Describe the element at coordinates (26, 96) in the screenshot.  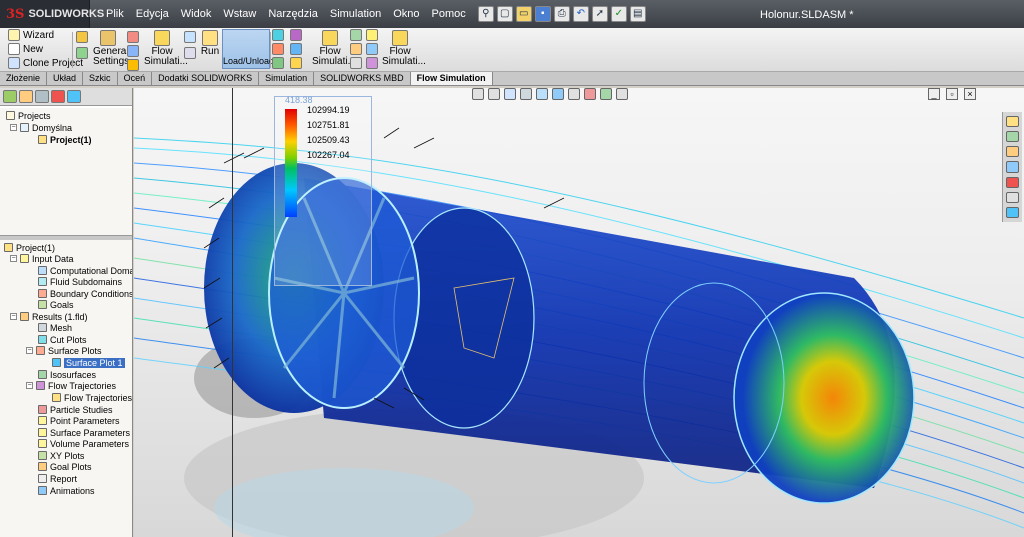
I see `property-manager-icon` at that location.